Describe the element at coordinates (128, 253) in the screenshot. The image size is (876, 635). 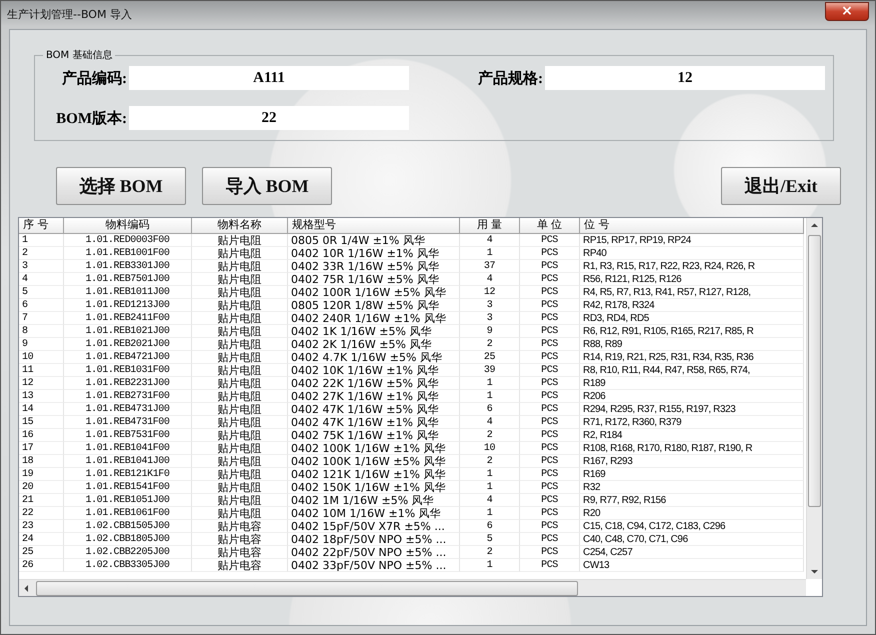
I see `material-code-cell: 1.01.REB1001F00` at that location.